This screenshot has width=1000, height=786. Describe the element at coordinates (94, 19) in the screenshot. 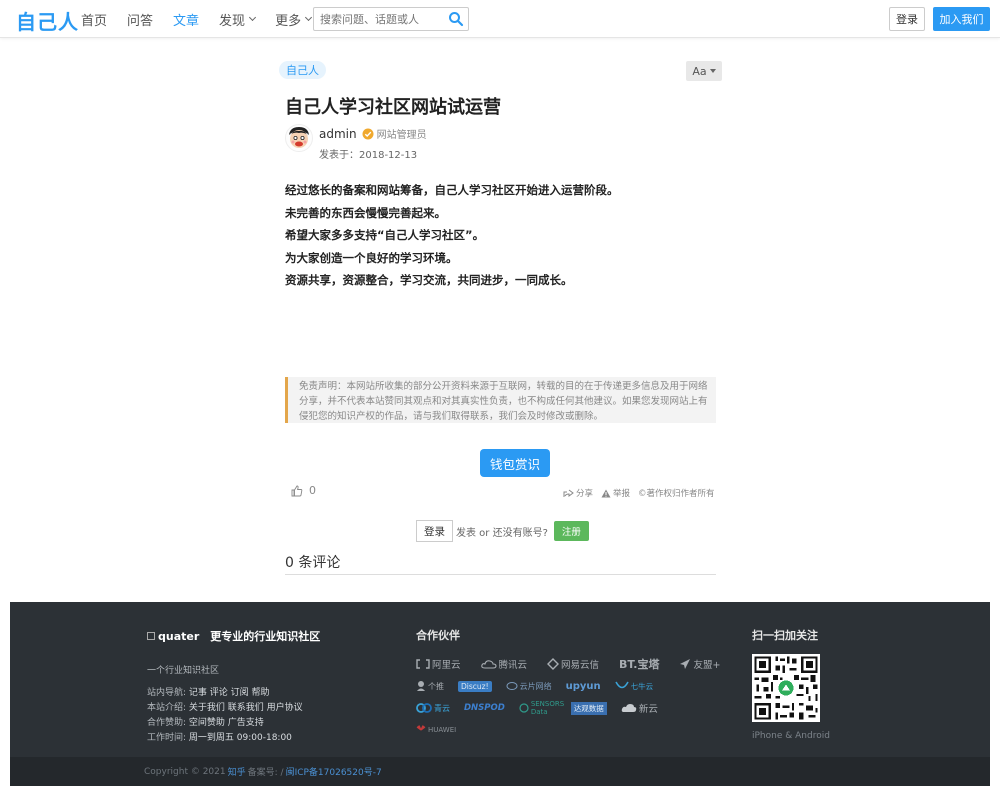

I see `nav-home: 首页` at that location.